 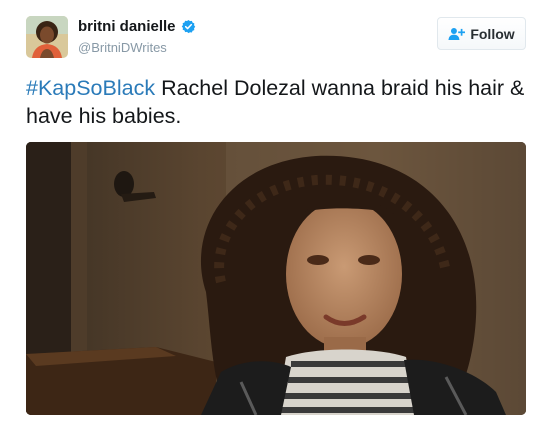 I want to click on hashtag-link: #KapSoBlack, so click(x=90, y=88).